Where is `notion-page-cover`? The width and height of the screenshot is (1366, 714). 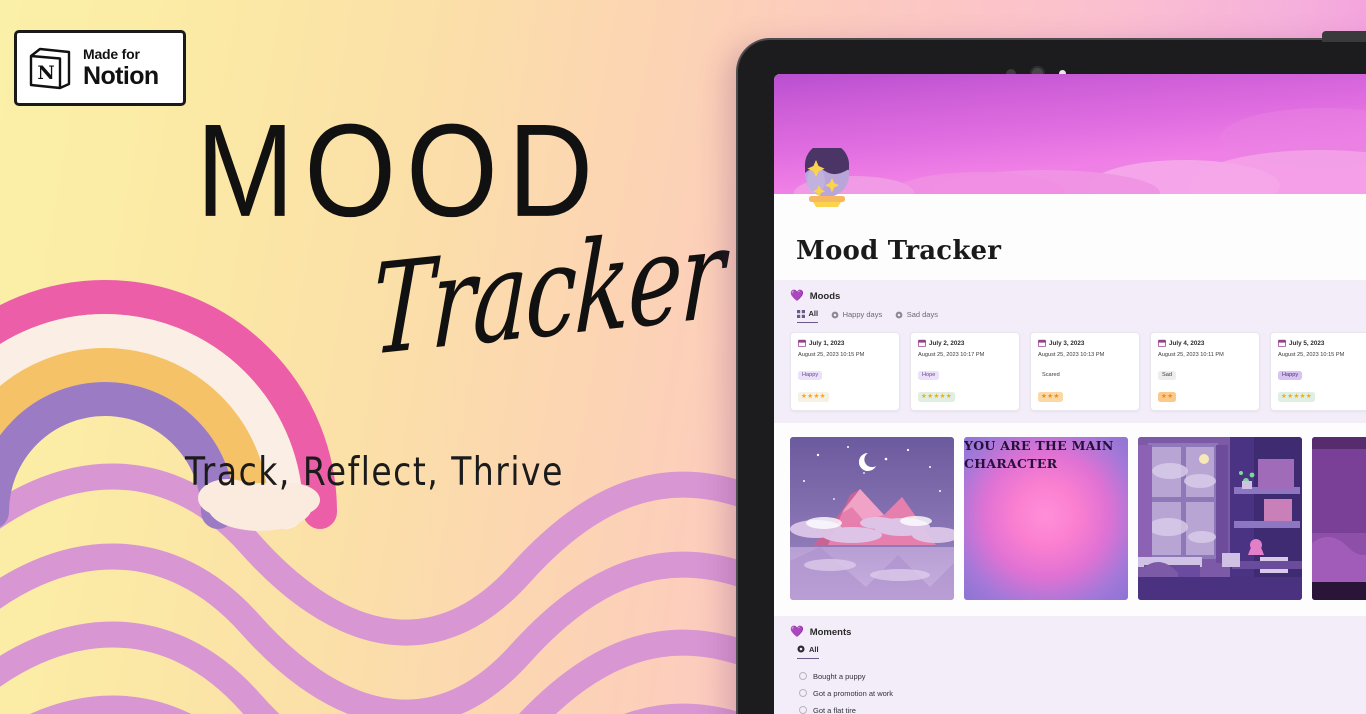 notion-page-cover is located at coordinates (1070, 134).